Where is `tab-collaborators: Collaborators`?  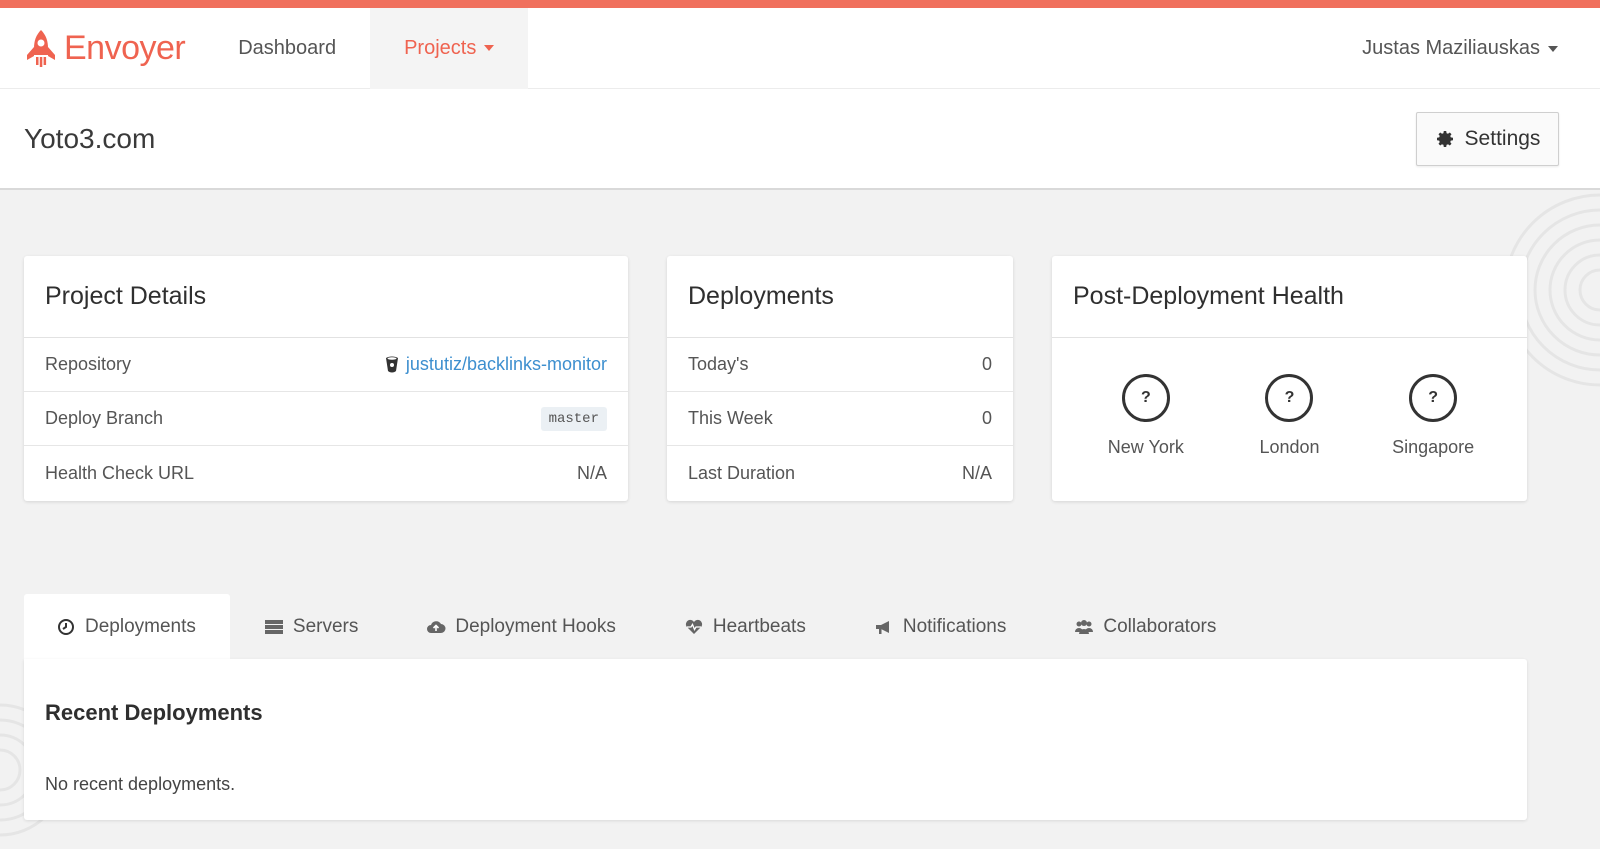
tab-collaborators: Collaborators is located at coordinates (1145, 627).